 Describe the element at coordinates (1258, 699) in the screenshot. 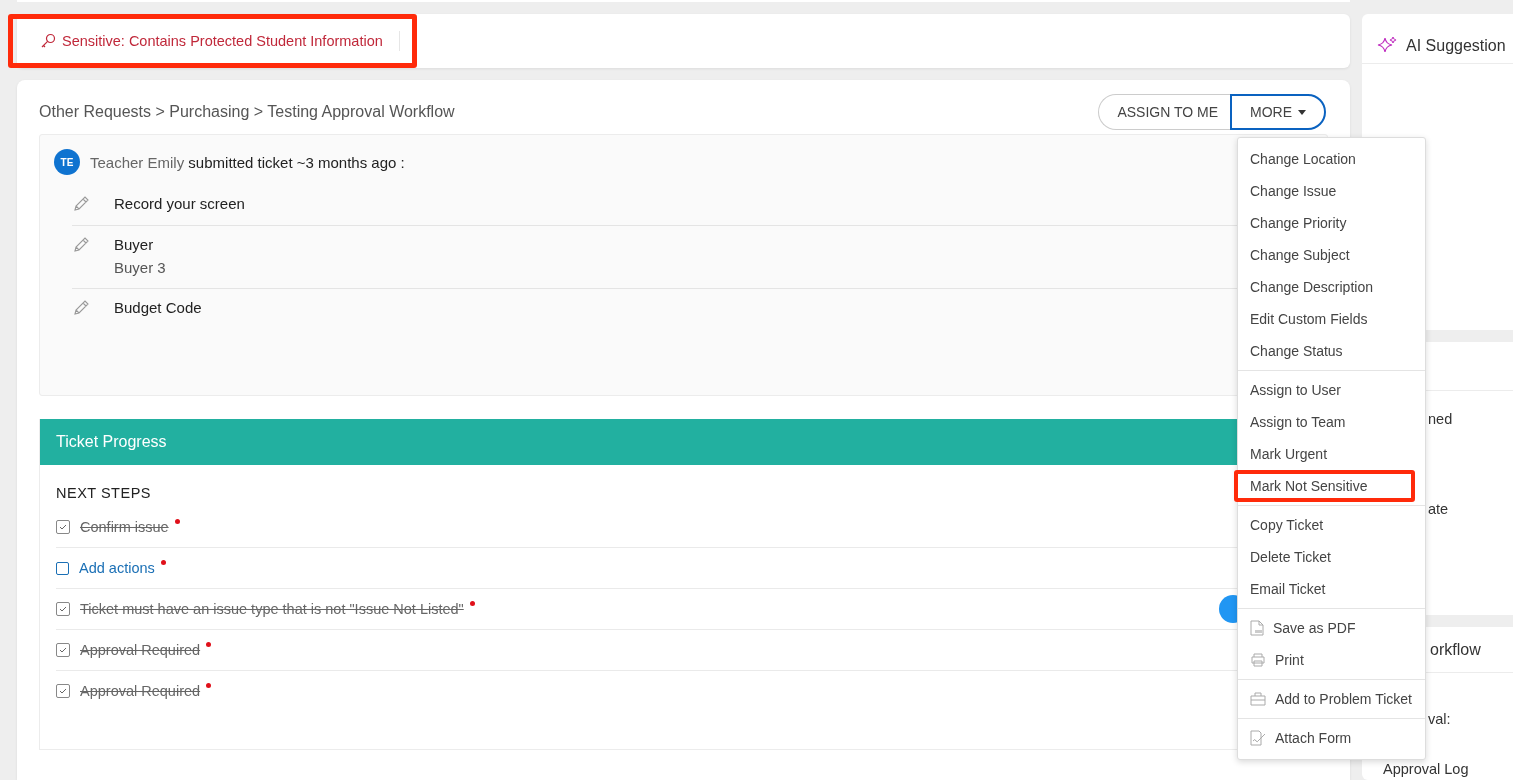

I see `briefcase-icon` at that location.